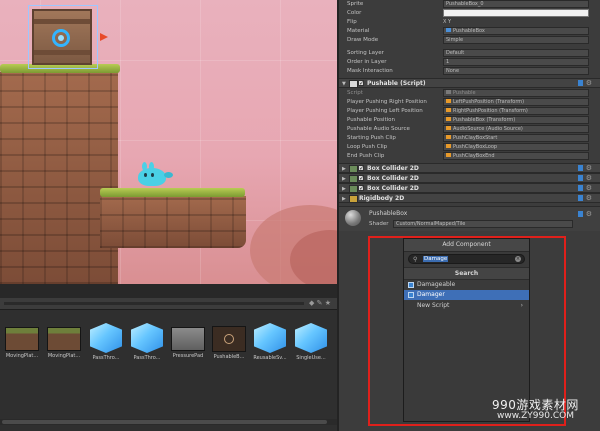 The image size is (600, 431). I want to click on field-material: Material PushableBox, so click(469, 31).